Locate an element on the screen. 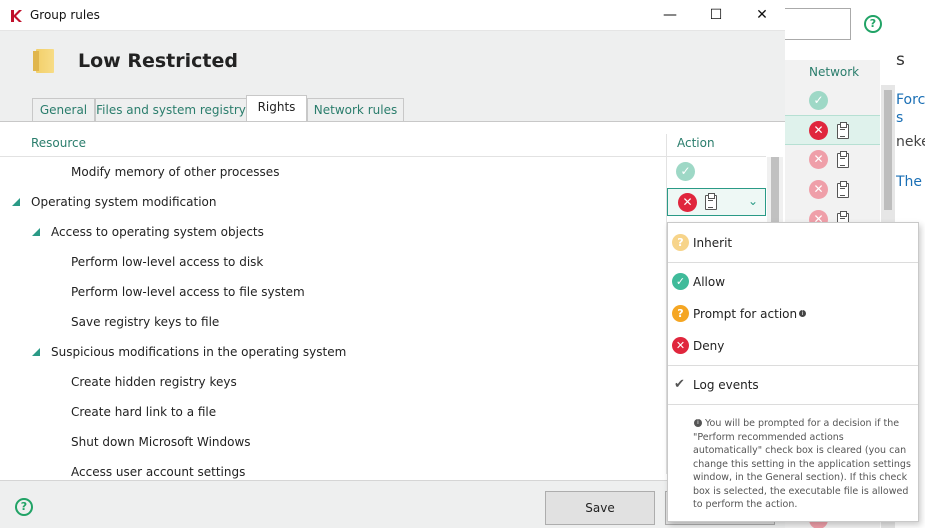 This screenshot has width=925, height=528. row-label: Access user account settings is located at coordinates (158, 472).